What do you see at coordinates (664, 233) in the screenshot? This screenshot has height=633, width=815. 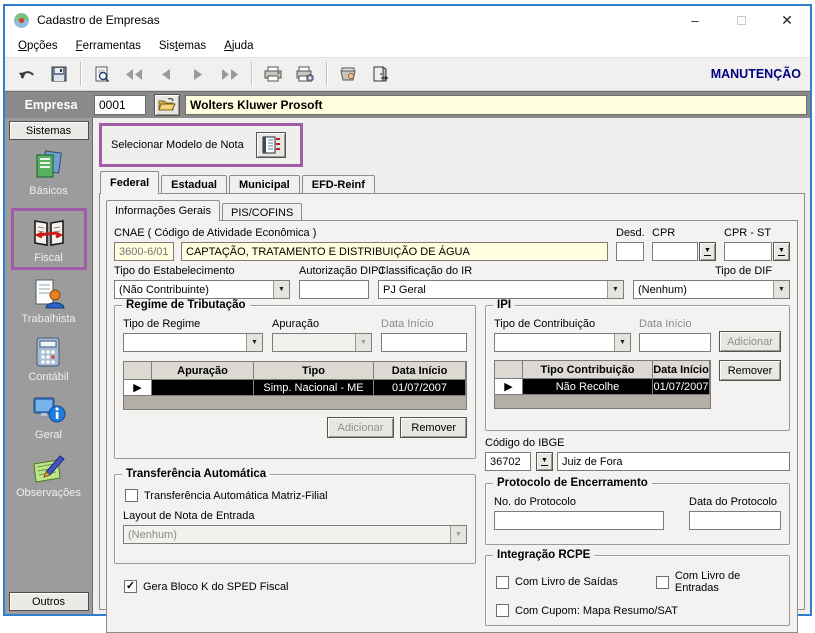 I see `cpr-label: CPR` at bounding box center [664, 233].